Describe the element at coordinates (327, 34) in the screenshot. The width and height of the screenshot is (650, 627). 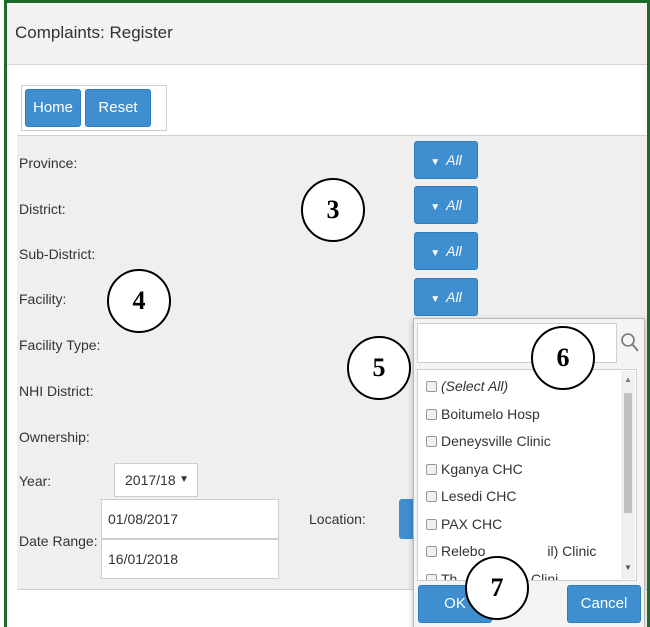
I see `title-bar: Complaints: Register` at that location.